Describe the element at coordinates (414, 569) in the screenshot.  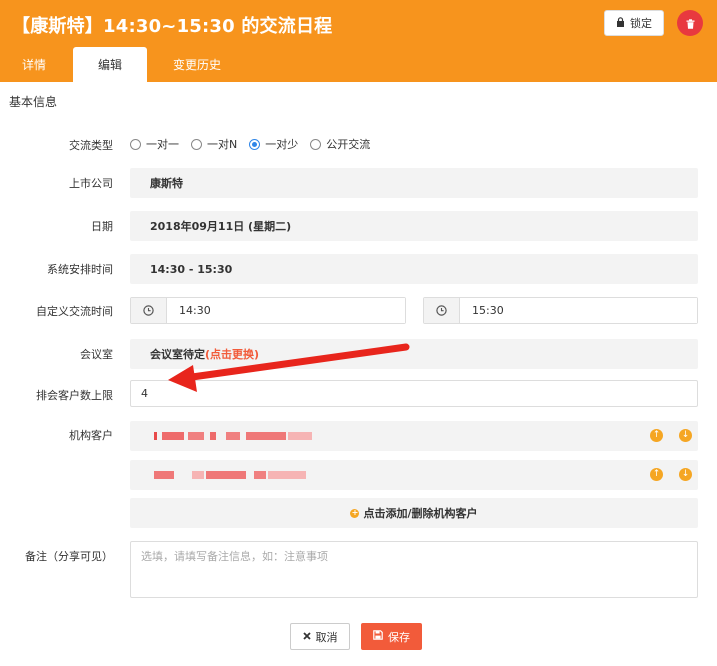
I see `notes-textarea` at that location.